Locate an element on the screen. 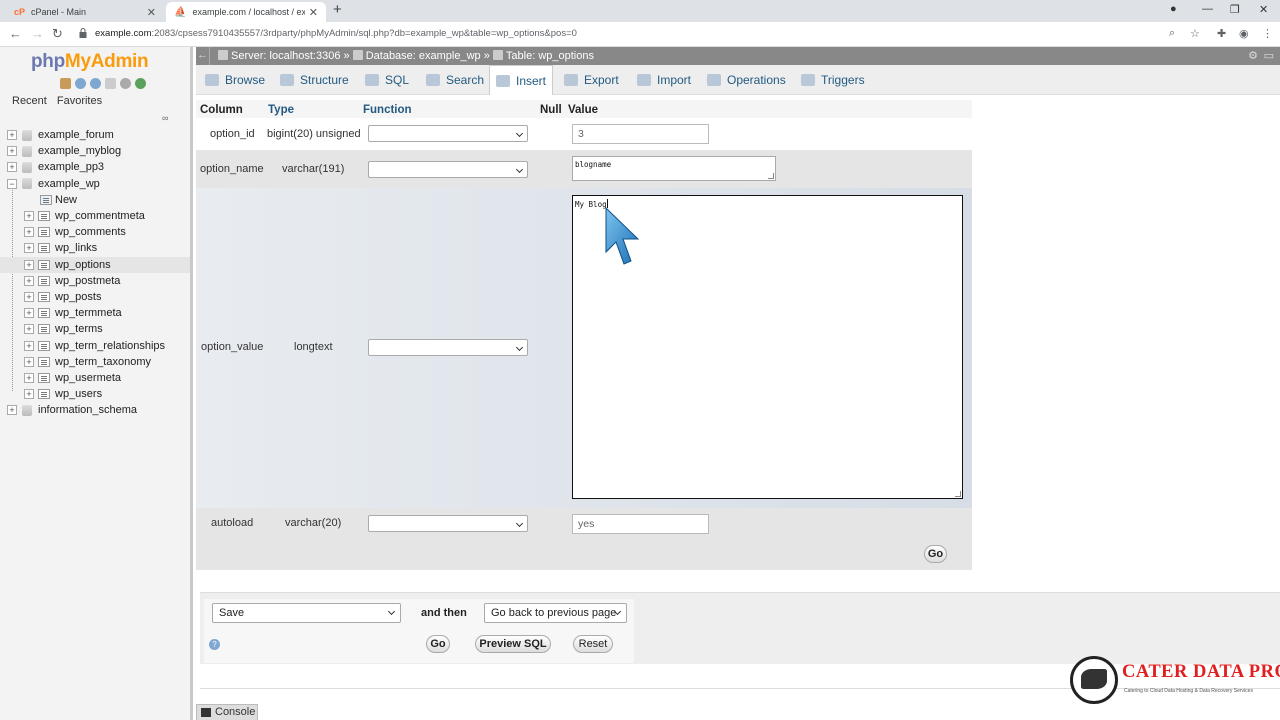 This screenshot has width=1280, height=720. lock-icon is located at coordinates (83, 33).